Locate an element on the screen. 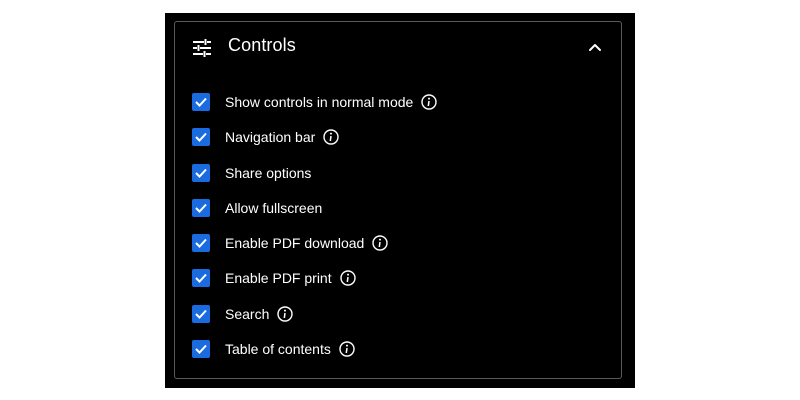 This screenshot has height=400, width=800. checkbox-share-options is located at coordinates (201, 173).